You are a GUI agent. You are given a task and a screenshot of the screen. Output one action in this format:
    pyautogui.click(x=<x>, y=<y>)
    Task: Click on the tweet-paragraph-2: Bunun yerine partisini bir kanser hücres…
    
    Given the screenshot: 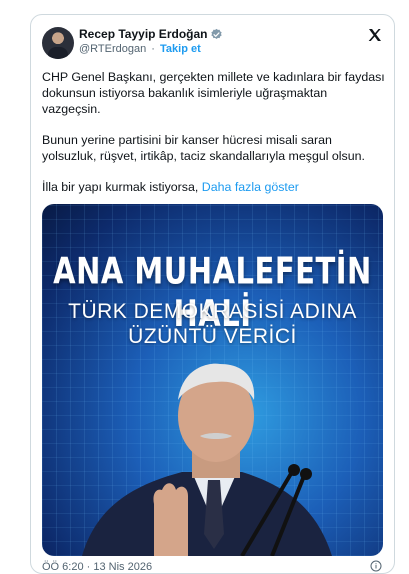 What is the action you would take?
    pyautogui.click(x=203, y=148)
    